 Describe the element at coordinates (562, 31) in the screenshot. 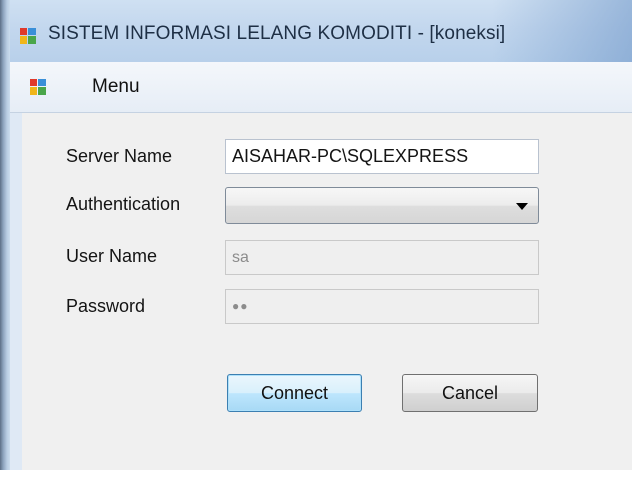

I see `title-bar-glow` at that location.